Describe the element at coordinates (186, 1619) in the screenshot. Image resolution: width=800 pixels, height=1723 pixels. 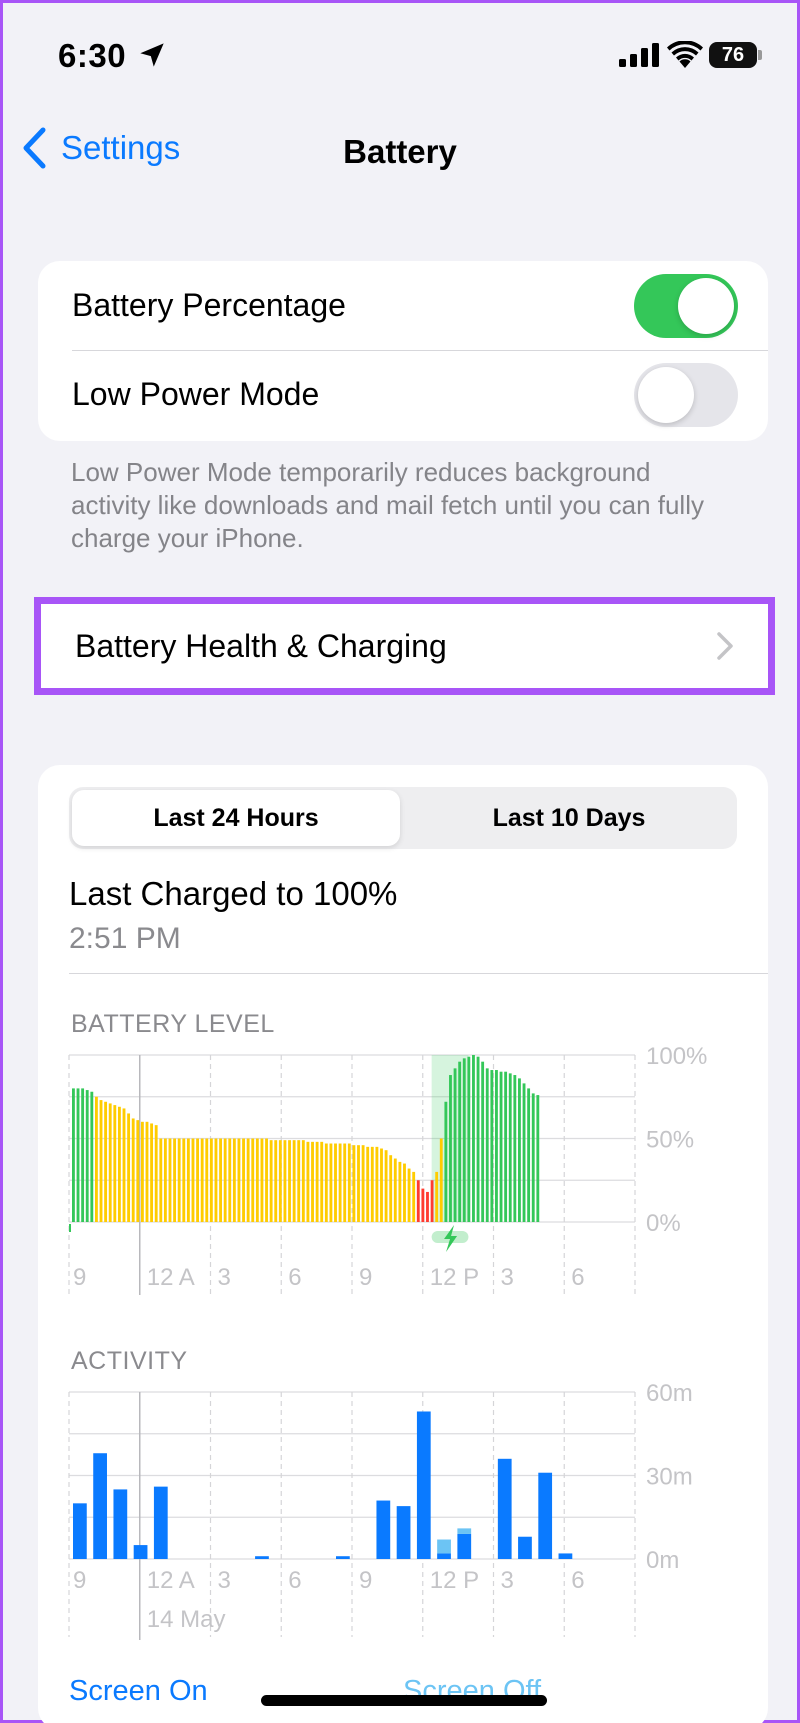
I see `date-label: 14 May` at that location.